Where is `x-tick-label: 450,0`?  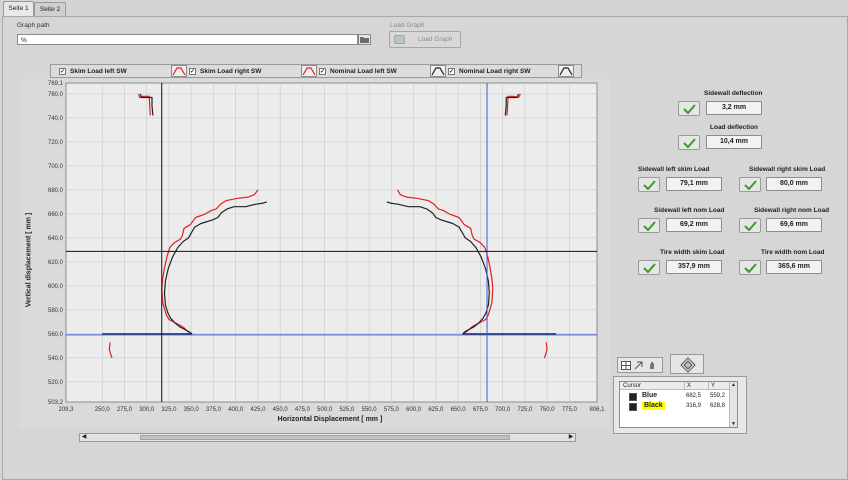 x-tick-label: 450,0 is located at coordinates (281, 410).